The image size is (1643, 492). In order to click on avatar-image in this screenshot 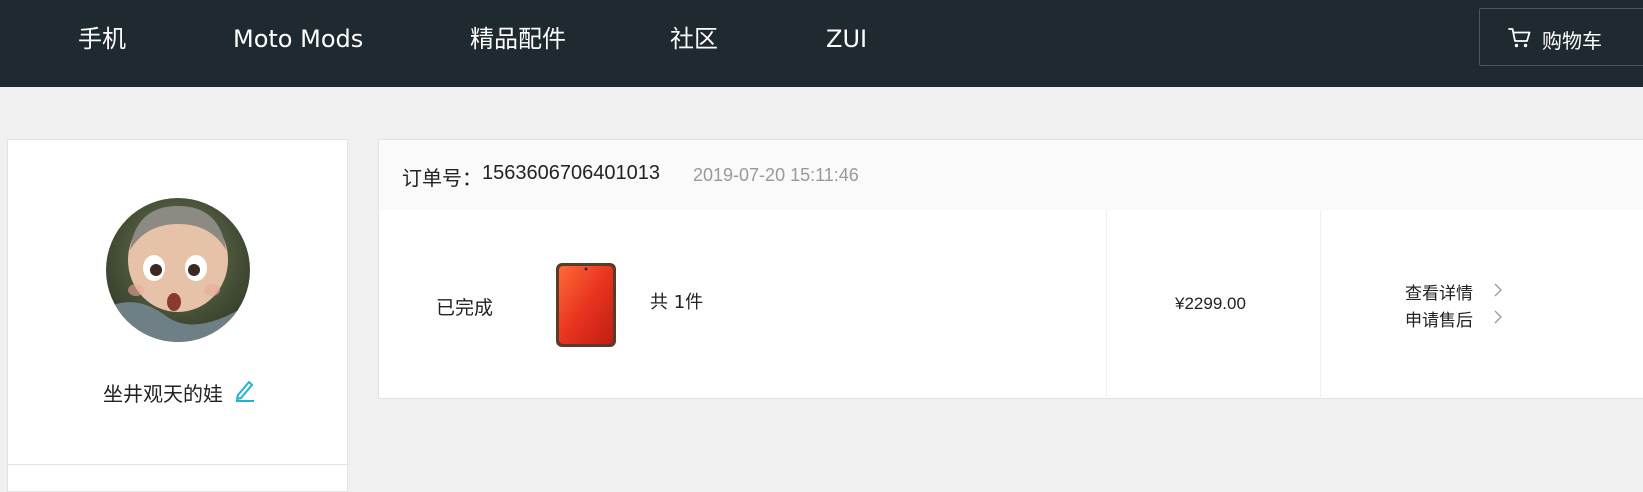, I will do `click(178, 270)`.